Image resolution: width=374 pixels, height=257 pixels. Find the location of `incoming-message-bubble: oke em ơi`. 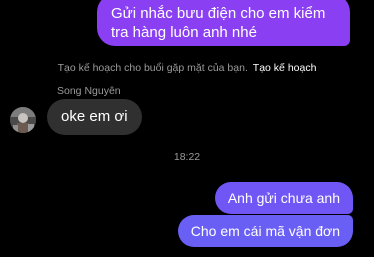

incoming-message-bubble: oke em ơi is located at coordinates (94, 117).